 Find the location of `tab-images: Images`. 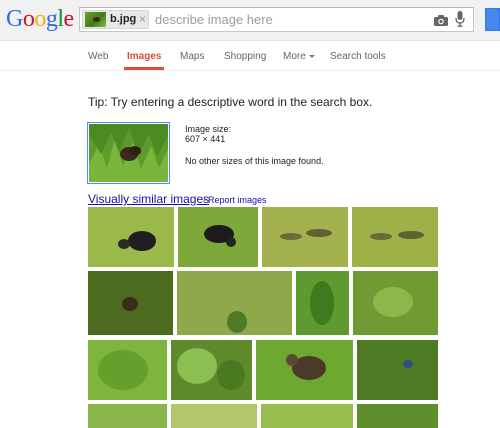

tab-images: Images is located at coordinates (144, 56).